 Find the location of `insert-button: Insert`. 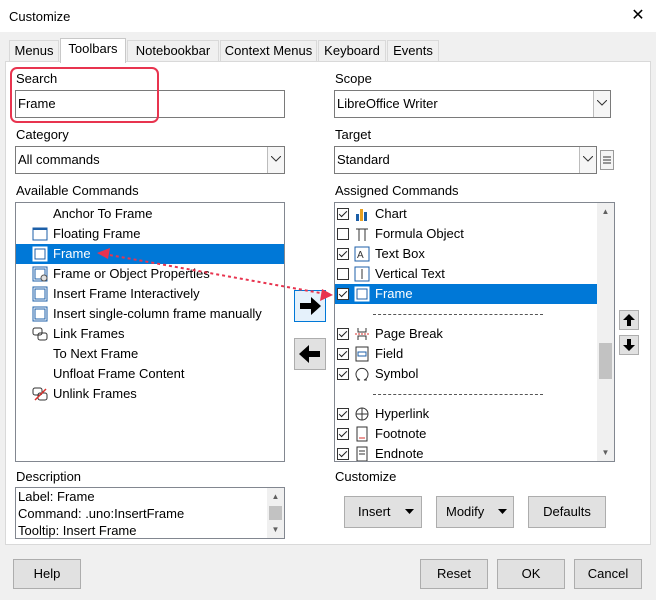

insert-button: Insert is located at coordinates (383, 512).